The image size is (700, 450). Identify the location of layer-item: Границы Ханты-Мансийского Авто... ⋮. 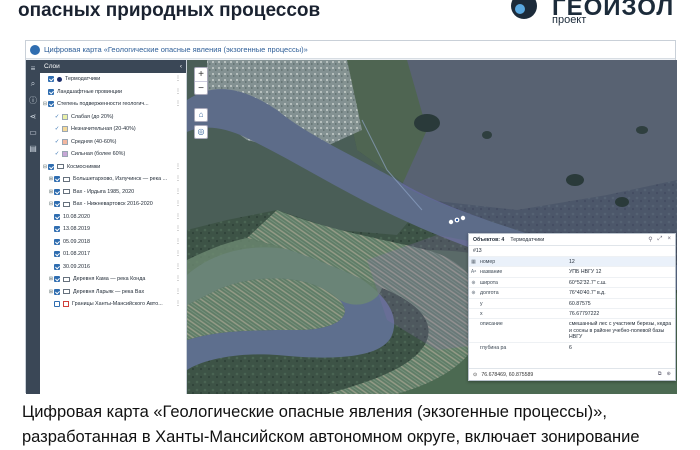
(113, 304).